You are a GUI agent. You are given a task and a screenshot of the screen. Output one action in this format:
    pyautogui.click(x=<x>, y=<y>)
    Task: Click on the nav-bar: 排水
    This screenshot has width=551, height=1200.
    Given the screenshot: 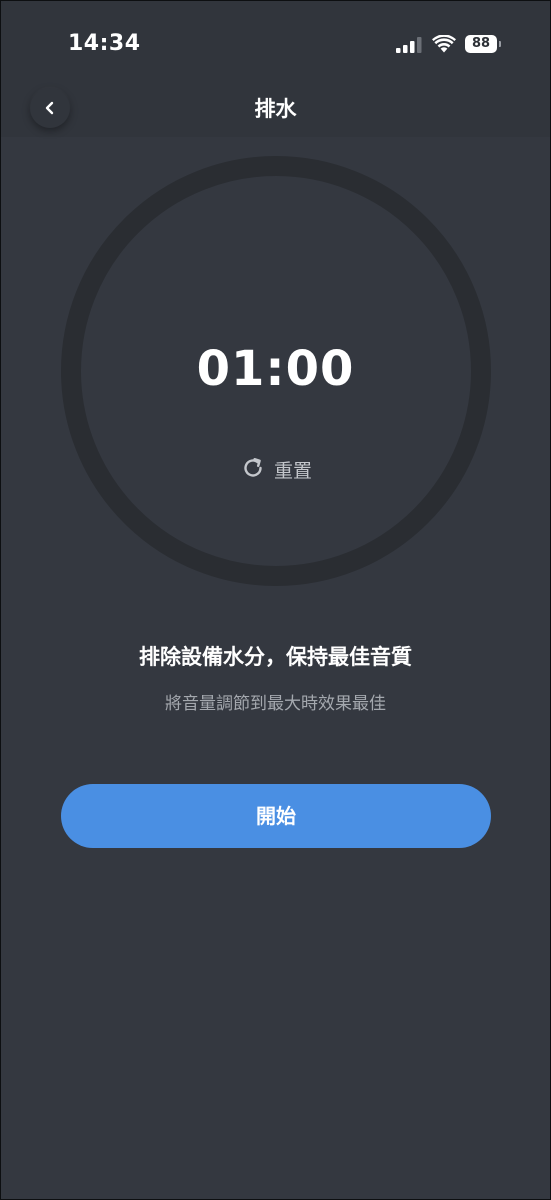 What is the action you would take?
    pyautogui.click(x=275, y=109)
    